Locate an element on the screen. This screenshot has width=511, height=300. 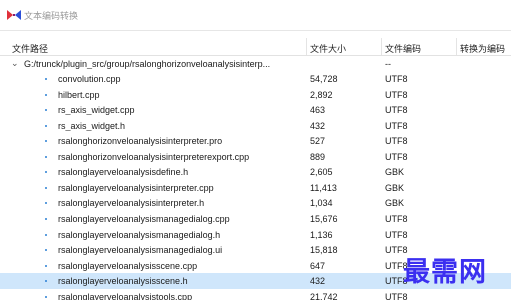
file-size: 889 is located at coordinates (318, 156).